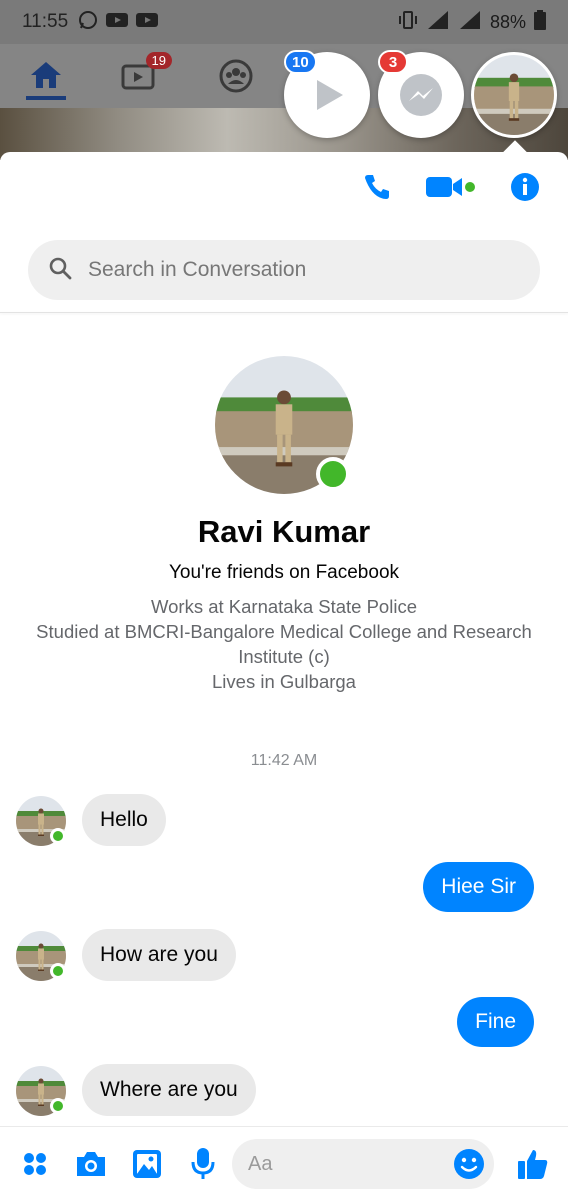 The width and height of the screenshot is (568, 1200). I want to click on message-bubble-outgoing: Fine, so click(495, 1022).